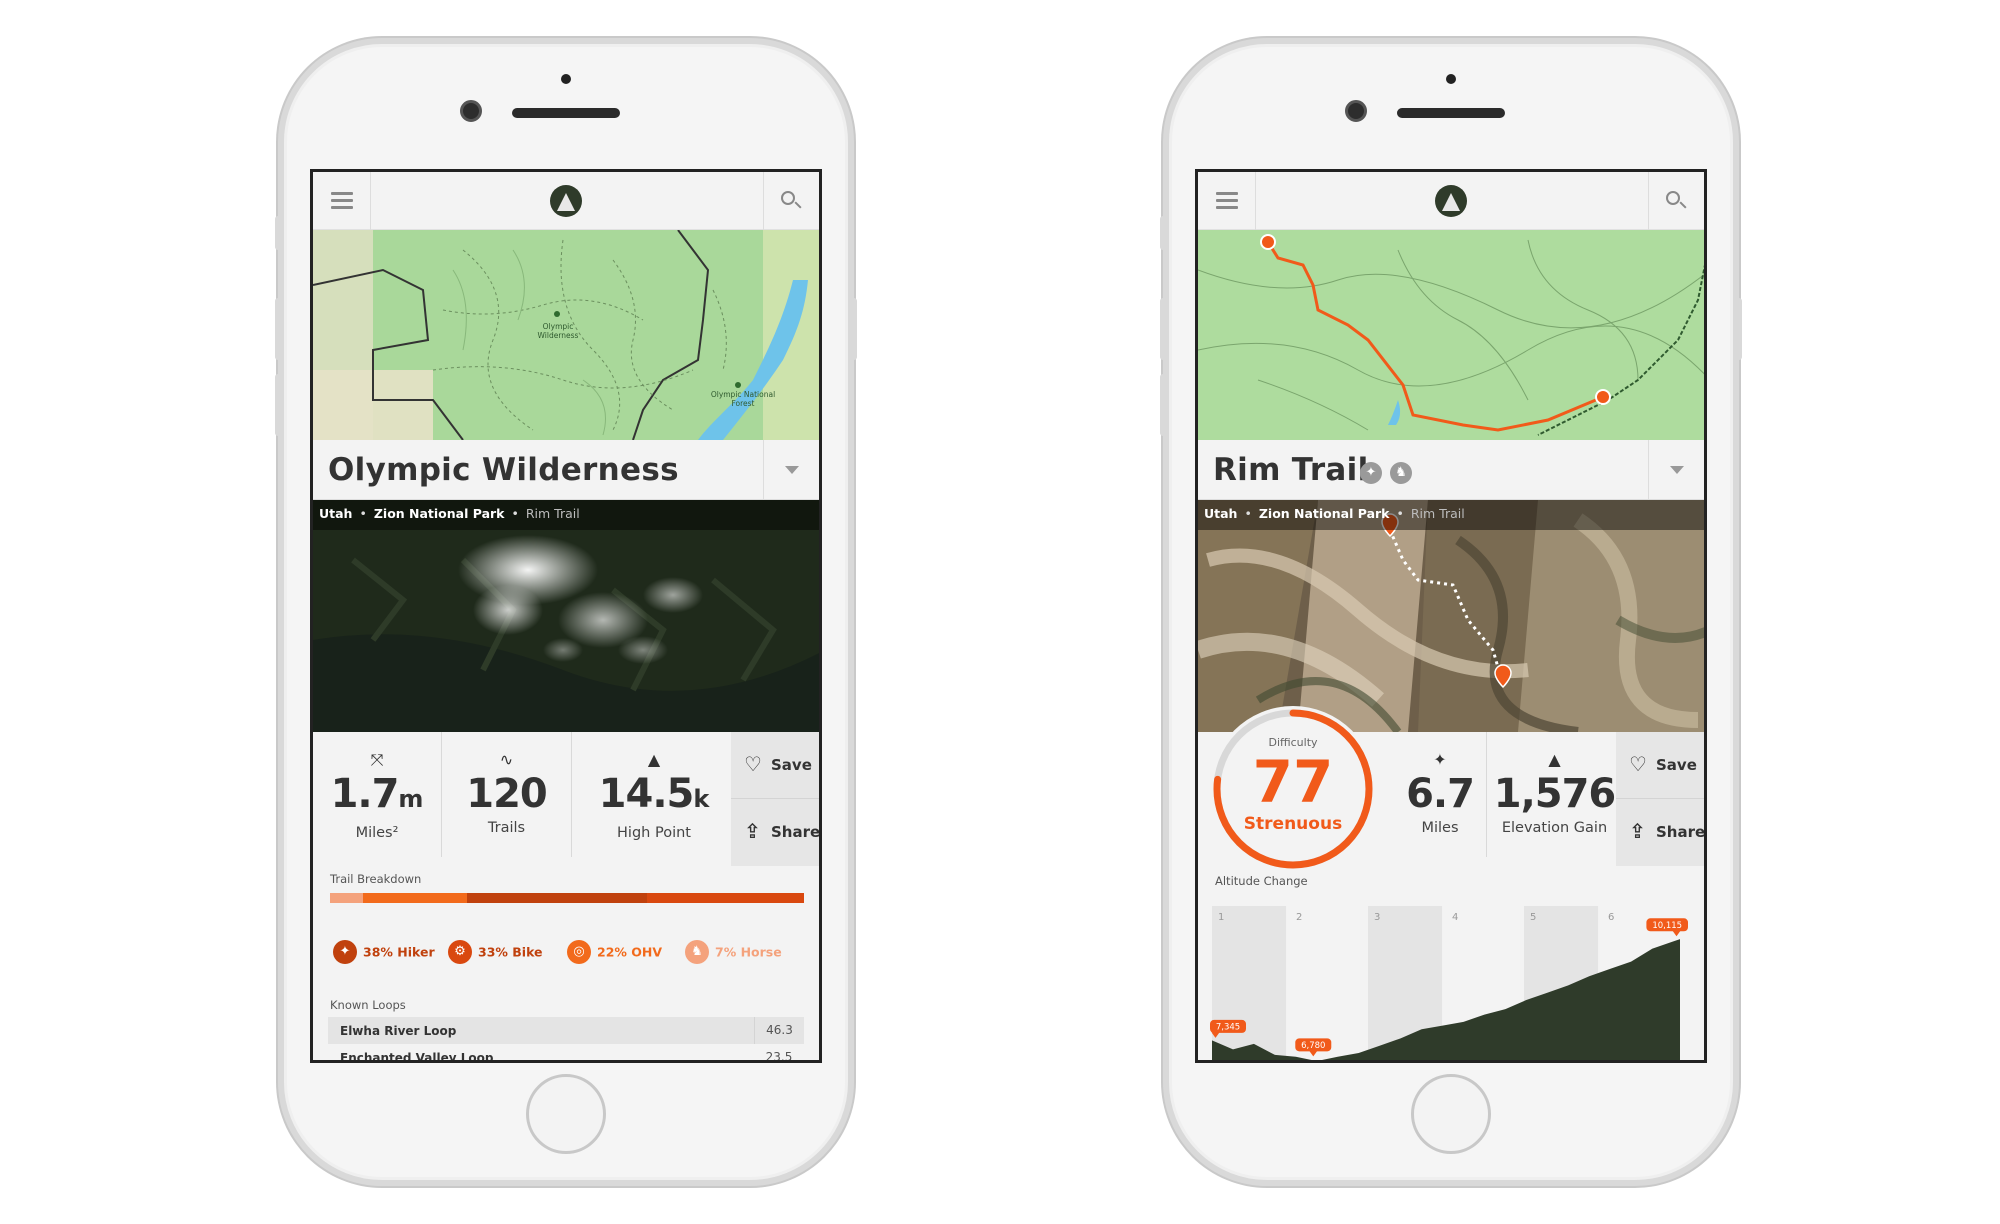  I want to click on legend-ohv: ◎ 22% OHV, so click(614, 953).